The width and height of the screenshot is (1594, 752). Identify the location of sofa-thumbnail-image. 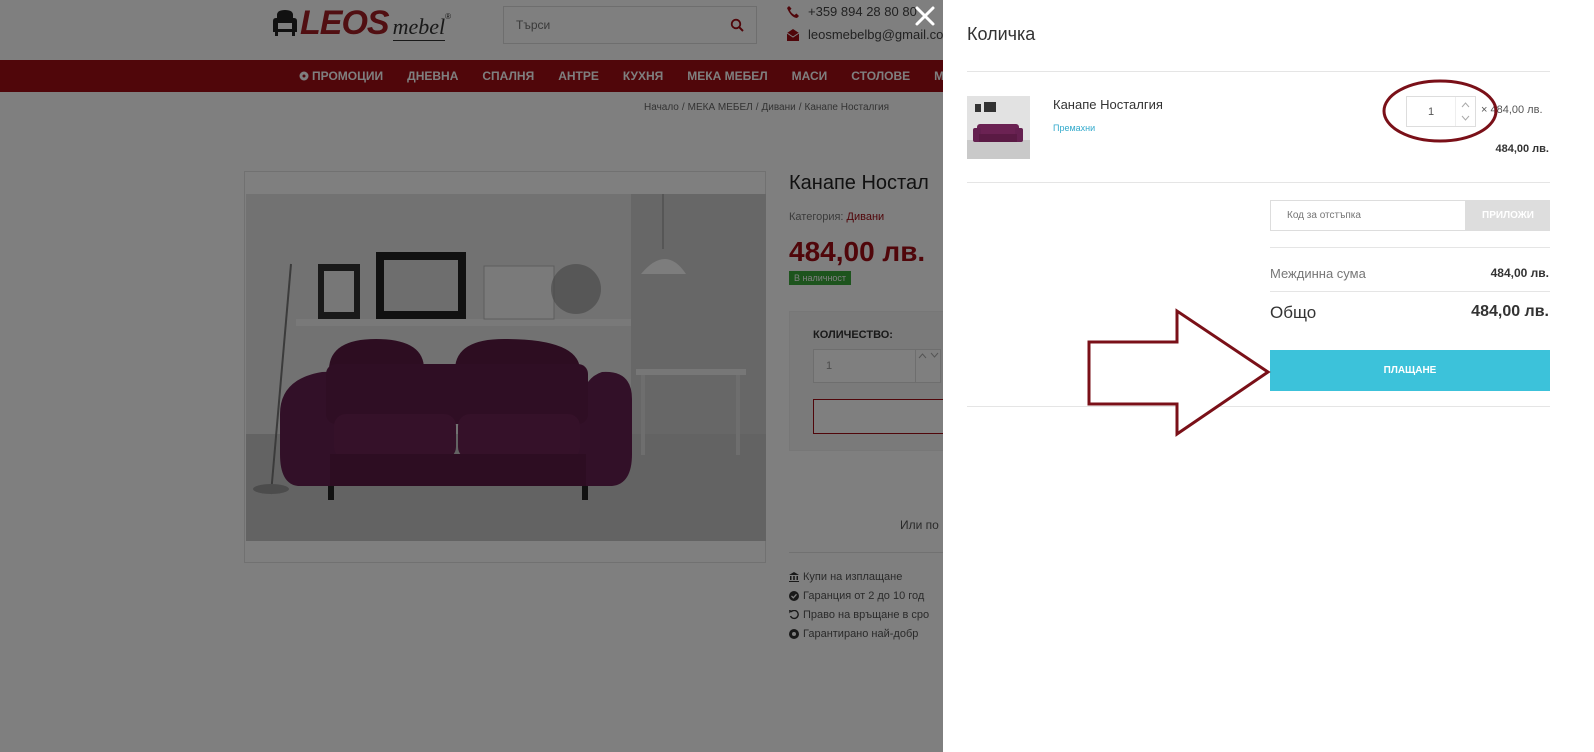
(998, 127).